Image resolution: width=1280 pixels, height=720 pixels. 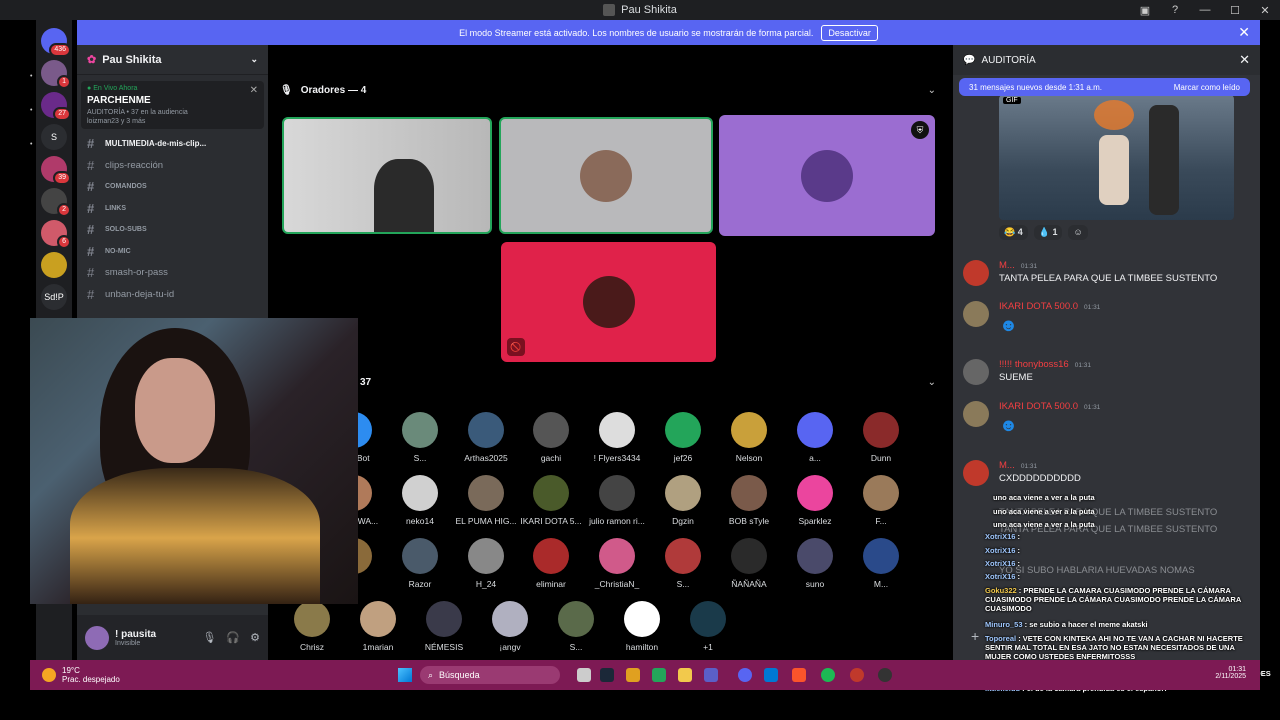 What do you see at coordinates (1205, 10) in the screenshot?
I see `minimize-button: —` at bounding box center [1205, 10].